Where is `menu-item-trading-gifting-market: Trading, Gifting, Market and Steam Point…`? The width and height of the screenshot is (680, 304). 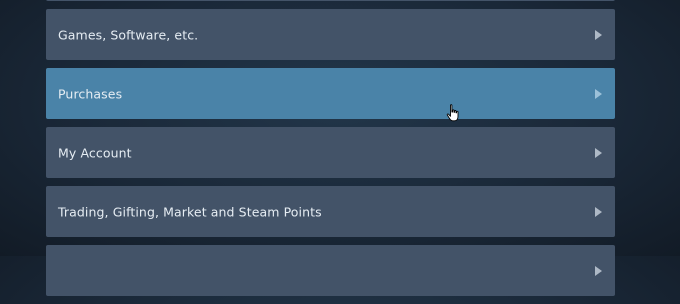 menu-item-trading-gifting-market: Trading, Gifting, Market and Steam Point… is located at coordinates (330, 211).